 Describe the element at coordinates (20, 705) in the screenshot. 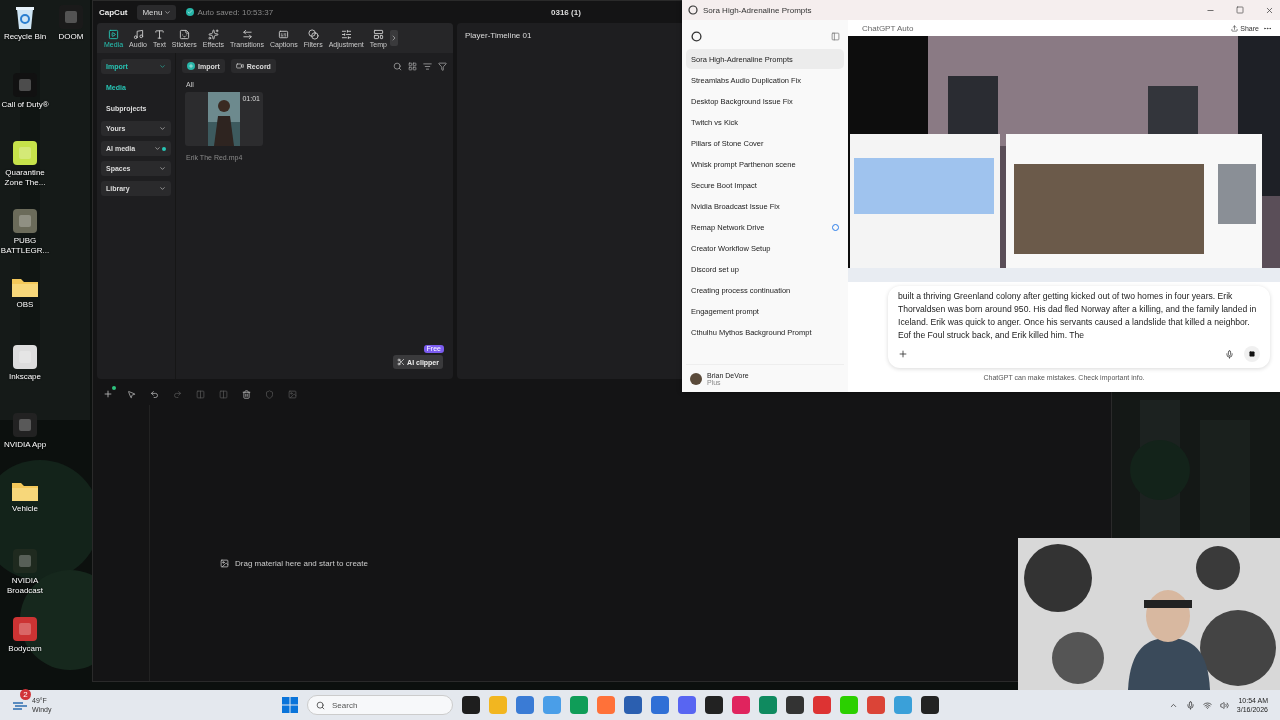

I see `weather-icon` at that location.